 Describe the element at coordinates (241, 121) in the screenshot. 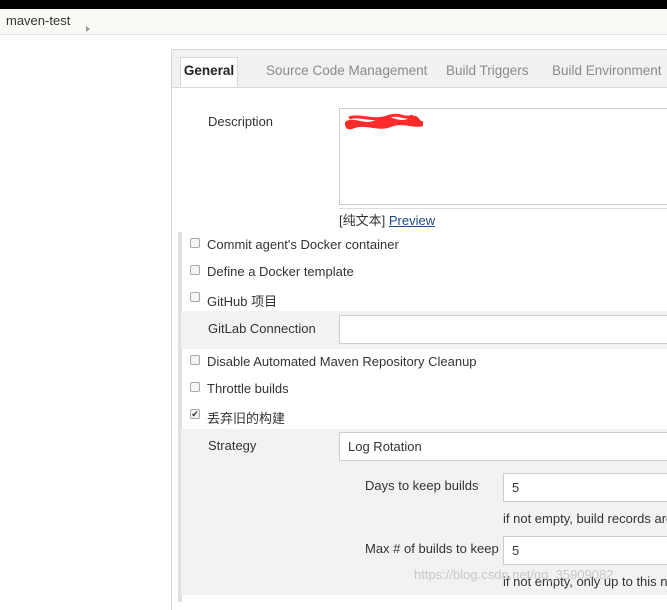

I see `description-label: Description` at that location.